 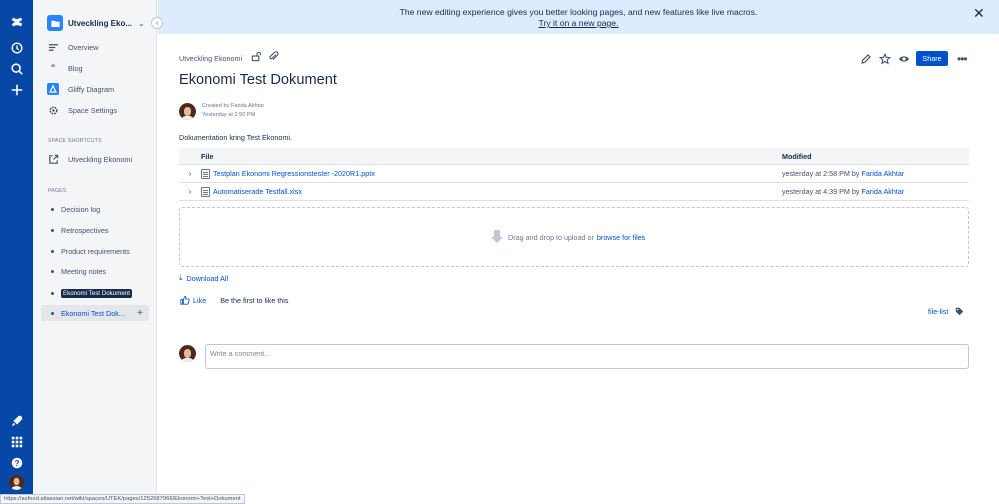 What do you see at coordinates (157, 23) in the screenshot?
I see `collapse-sidebar-button: ‹` at bounding box center [157, 23].